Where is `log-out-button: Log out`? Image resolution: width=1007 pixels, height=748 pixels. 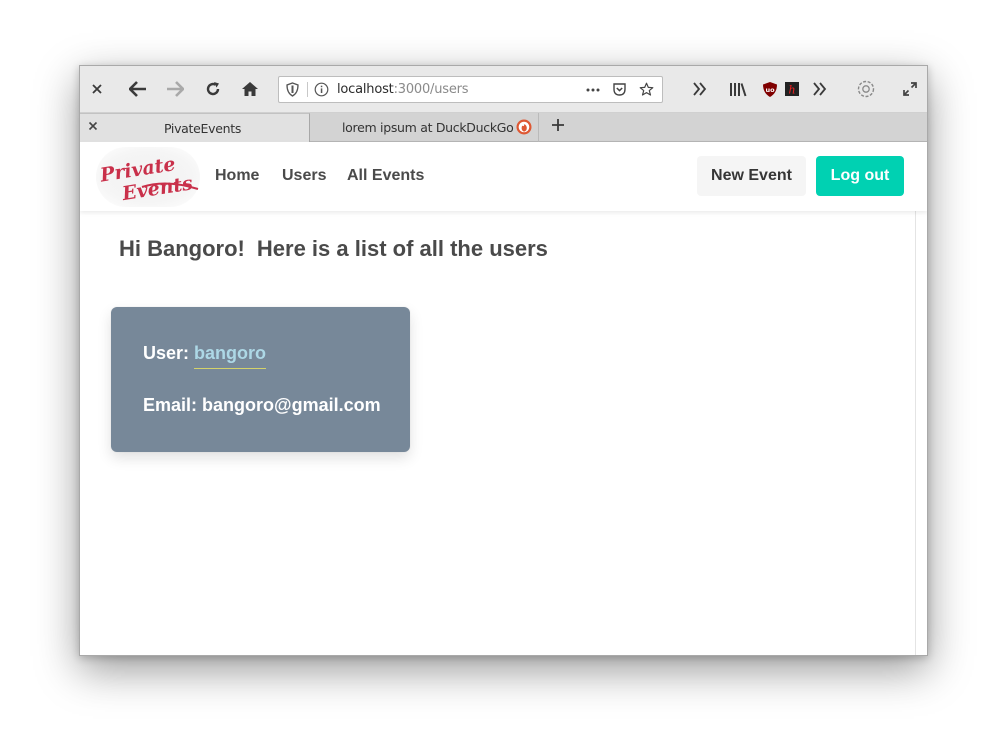 log-out-button: Log out is located at coordinates (860, 176).